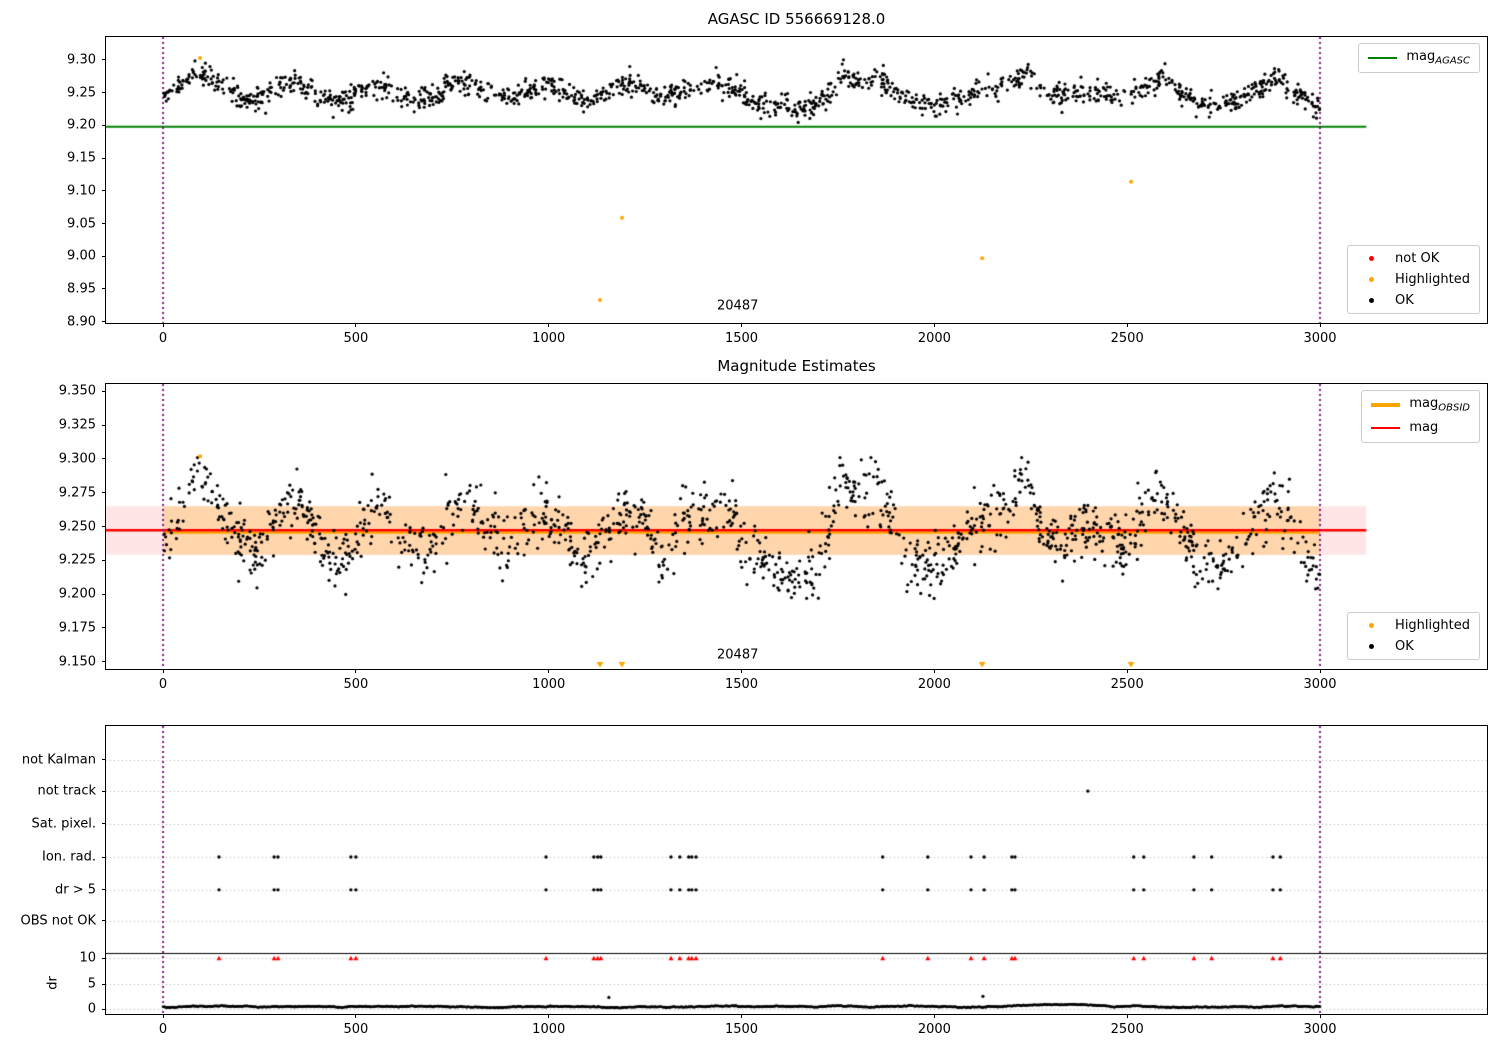 The height and width of the screenshot is (1050, 1500). What do you see at coordinates (81, 289) in the screenshot?
I see `y-tick-label: 8.95` at bounding box center [81, 289].